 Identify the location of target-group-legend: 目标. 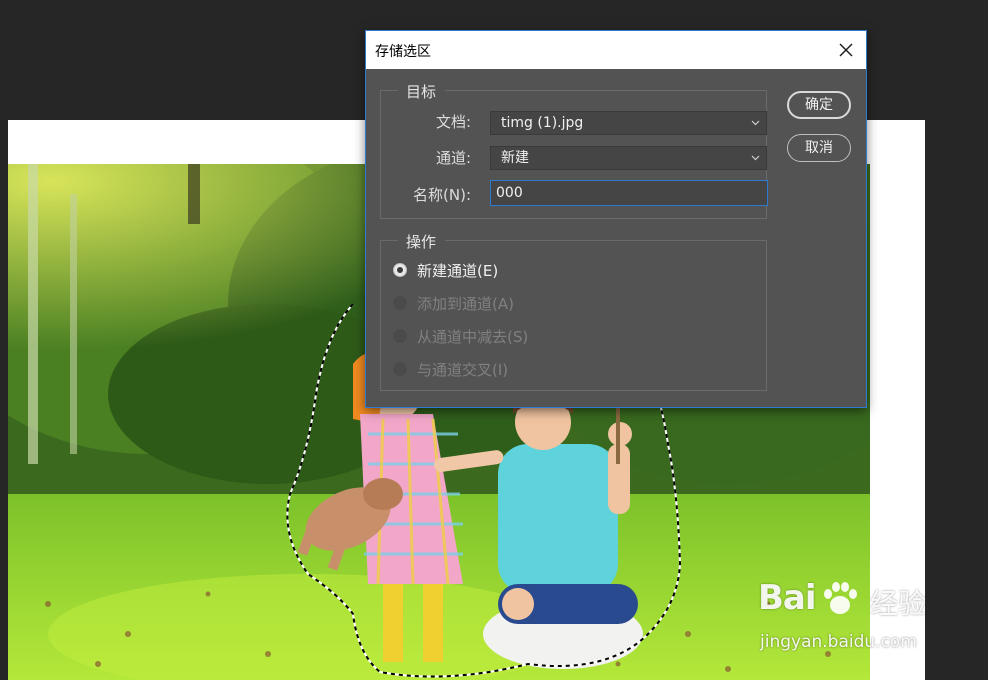
(422, 91).